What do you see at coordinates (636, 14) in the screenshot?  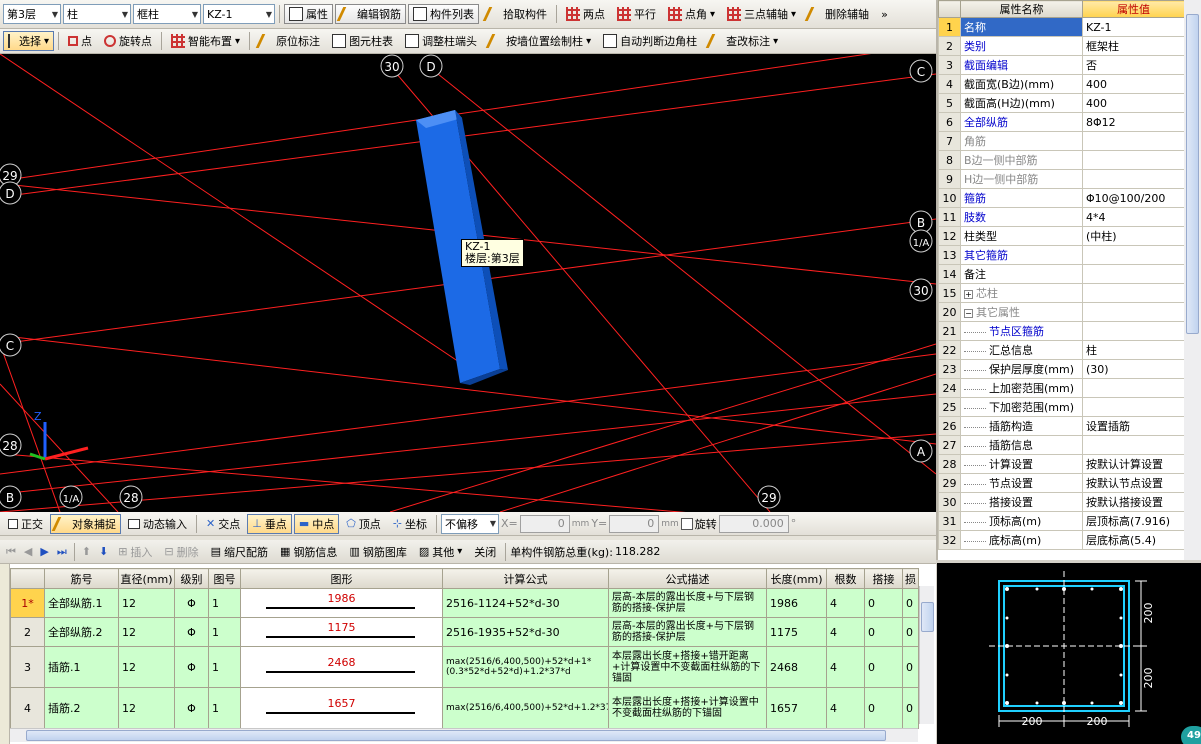 I see `parallel-button: 平行` at bounding box center [636, 14].